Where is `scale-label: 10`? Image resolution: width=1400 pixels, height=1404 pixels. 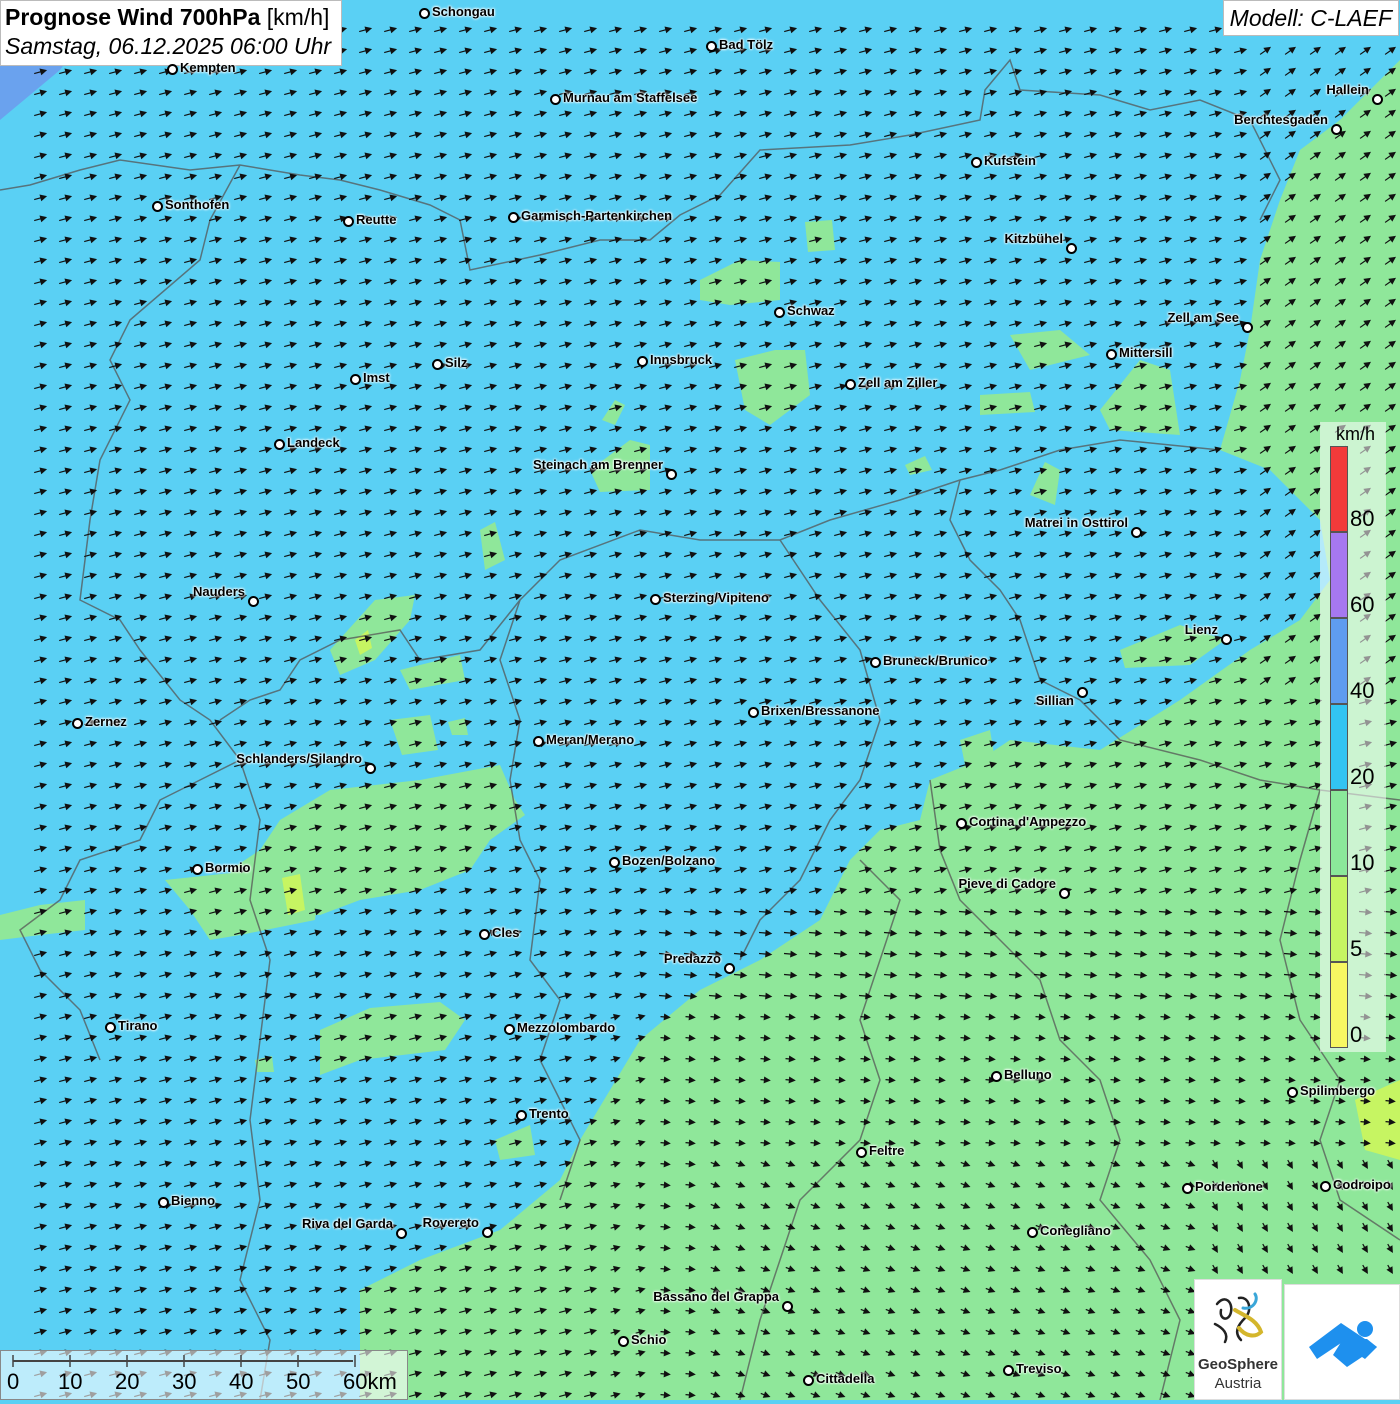 scale-label: 10 is located at coordinates (70, 1382).